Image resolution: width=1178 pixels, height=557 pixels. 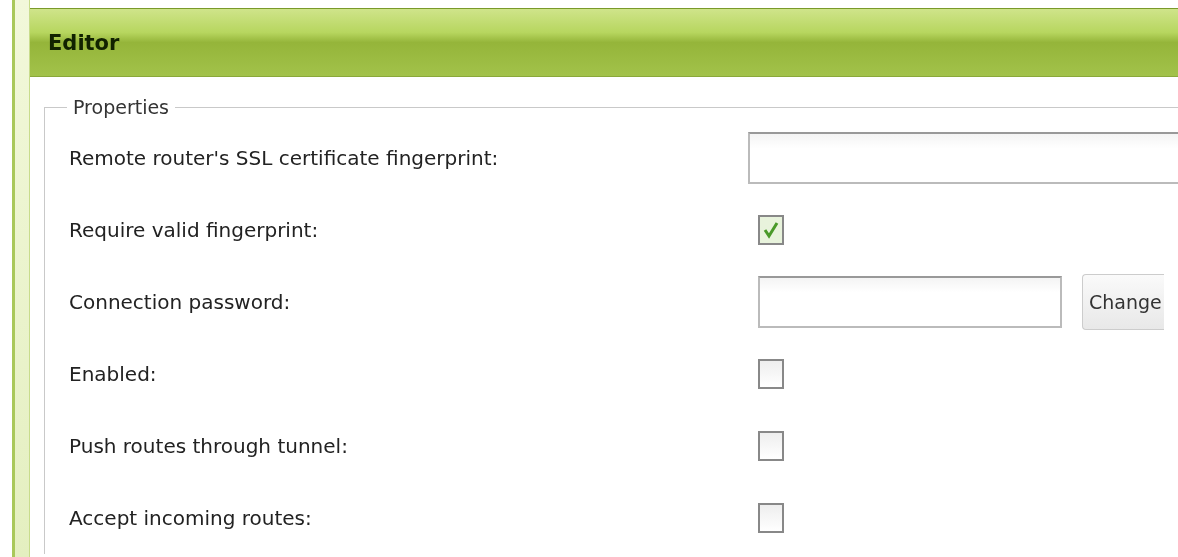 I want to click on field-label: Remote router's SSL certificate fingerprint:, so click(x=284, y=158).